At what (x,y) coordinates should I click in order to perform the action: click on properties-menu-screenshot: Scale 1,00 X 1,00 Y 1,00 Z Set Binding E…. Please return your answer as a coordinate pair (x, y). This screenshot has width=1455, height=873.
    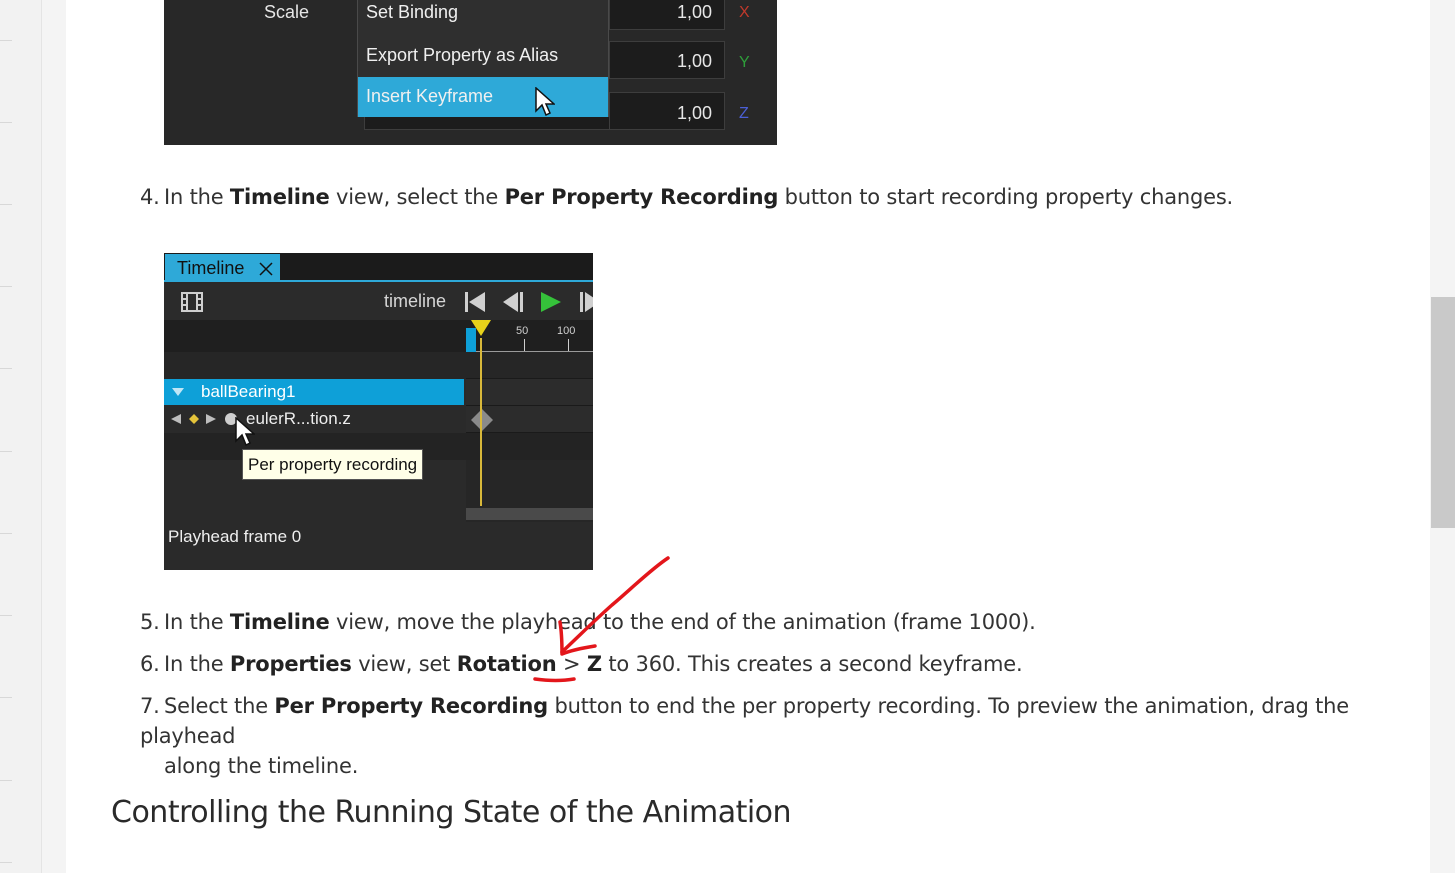
    Looking at the image, I should click on (470, 72).